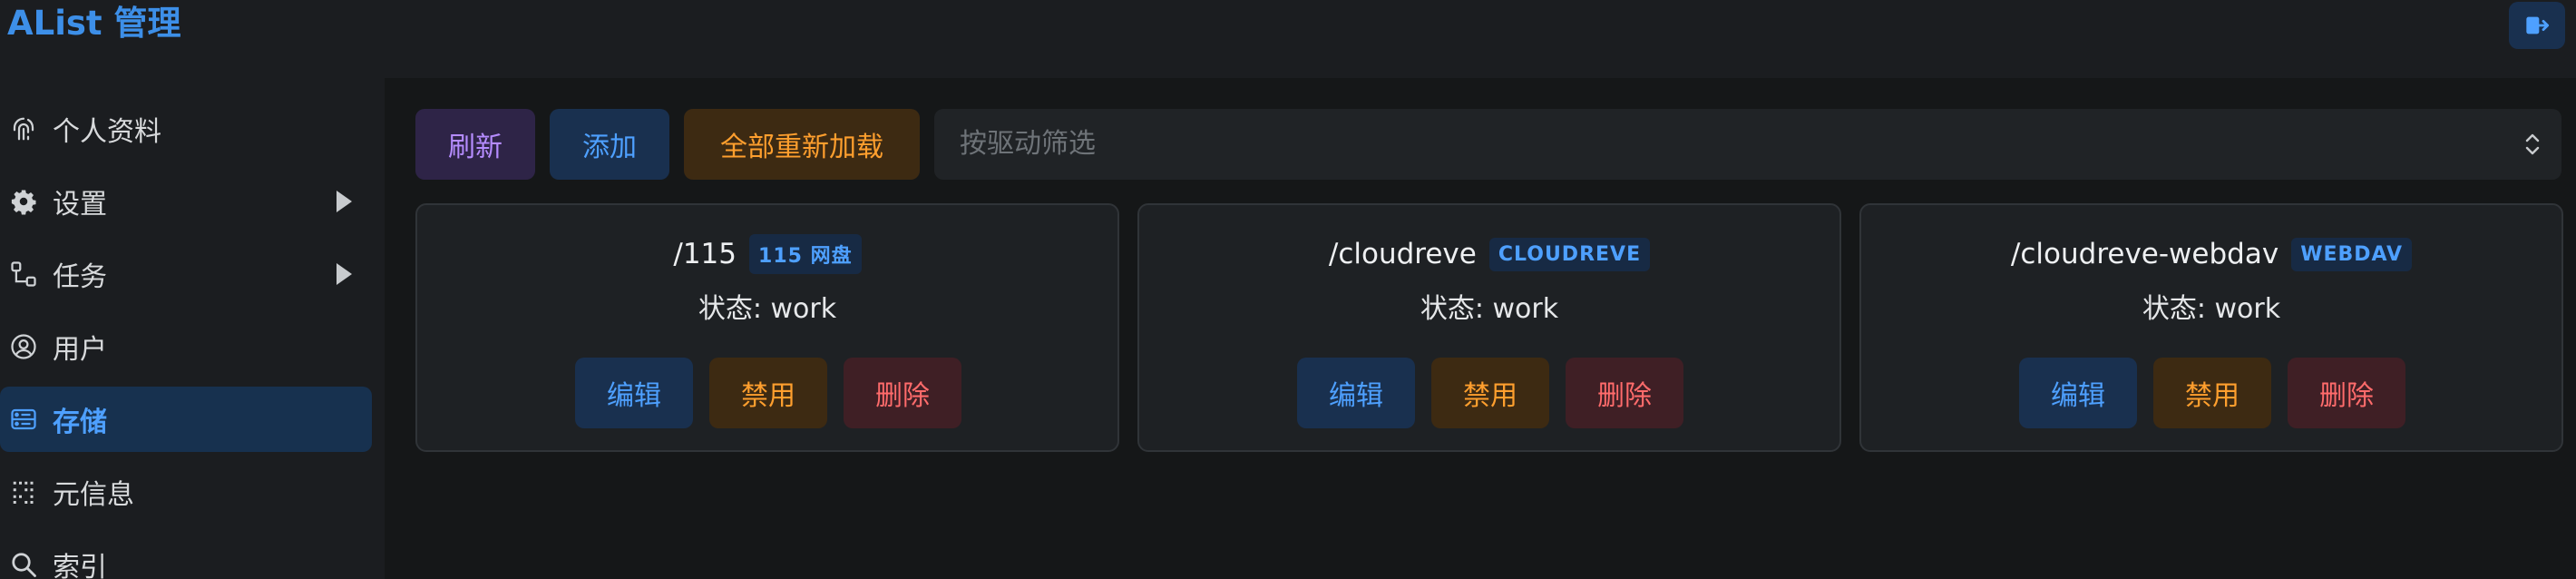 This screenshot has width=2576, height=579. What do you see at coordinates (2532, 144) in the screenshot?
I see `chevron-up-down-icon` at bounding box center [2532, 144].